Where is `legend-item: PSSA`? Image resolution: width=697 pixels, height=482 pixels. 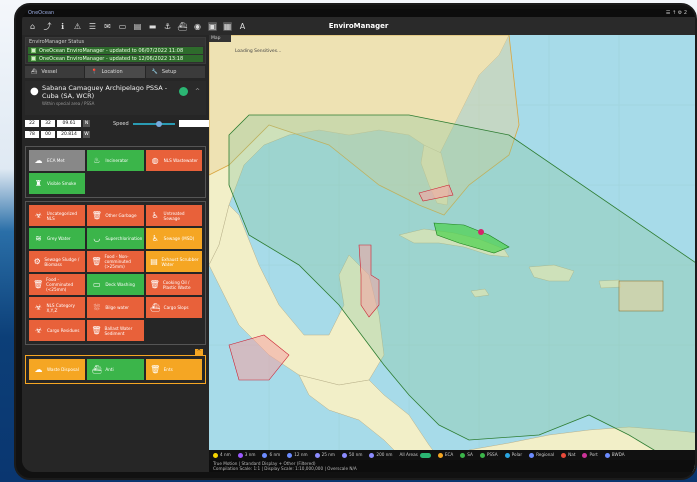 legend-item: PSSA is located at coordinates (488, 455).